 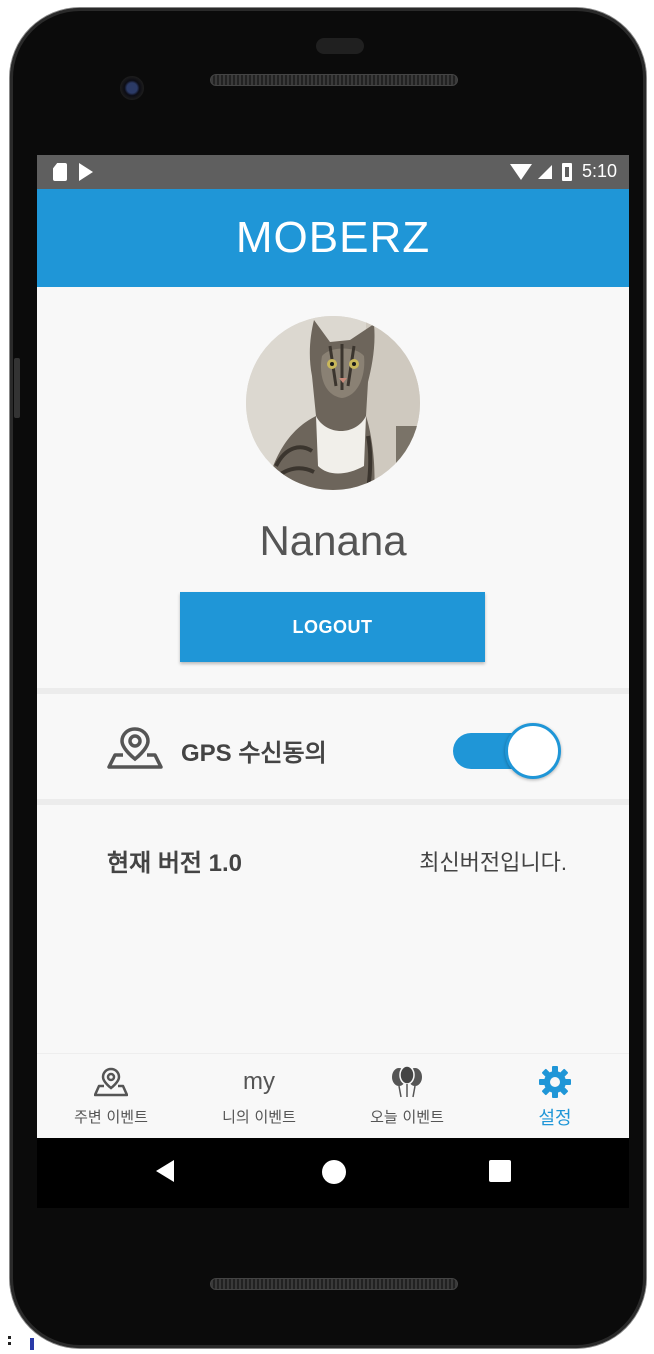 What do you see at coordinates (520, 171) in the screenshot?
I see `wifi-icon` at bounding box center [520, 171].